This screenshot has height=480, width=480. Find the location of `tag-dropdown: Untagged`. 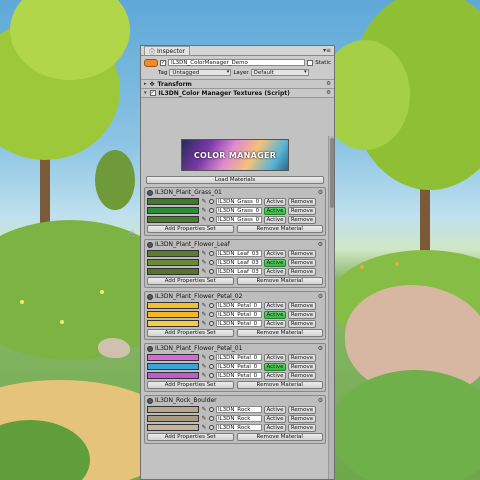

tag-dropdown: Untagged is located at coordinates (200, 72).